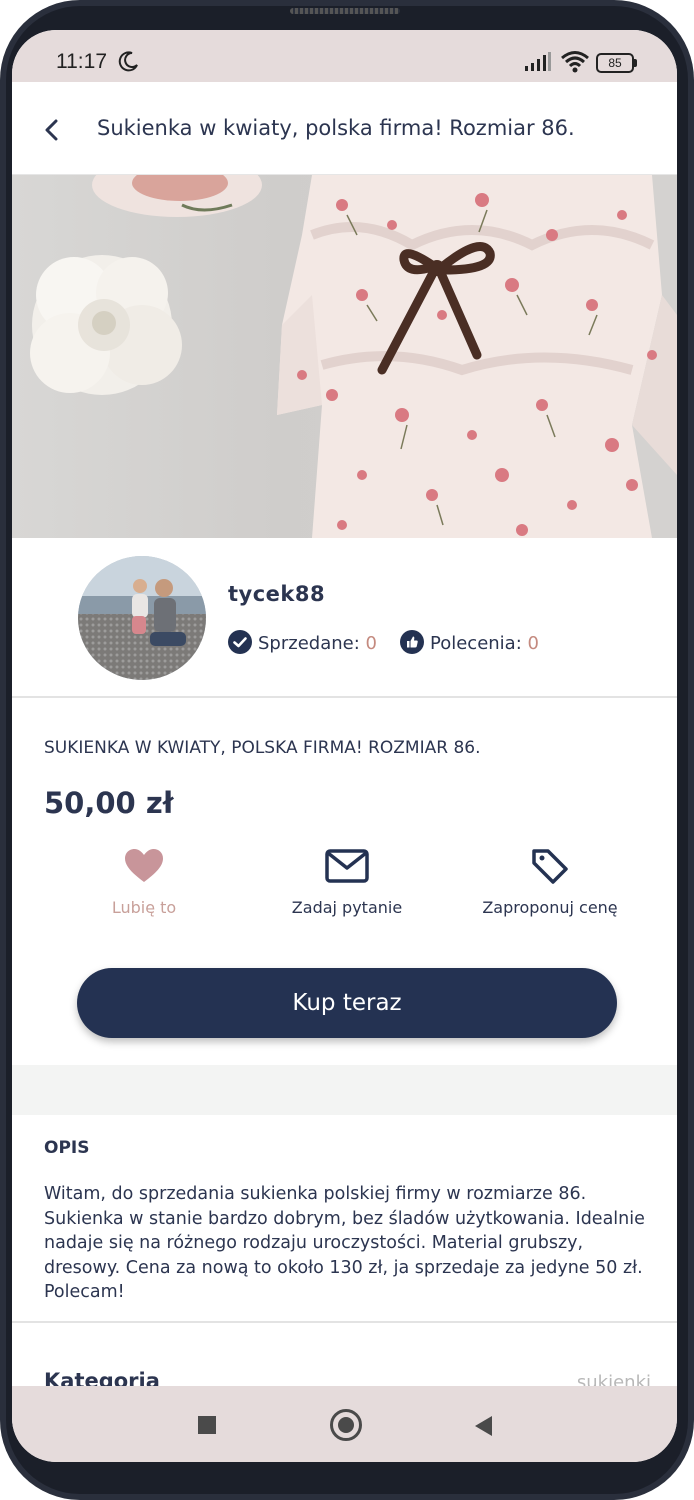  I want to click on product-price: 50,00 zł, so click(109, 803).